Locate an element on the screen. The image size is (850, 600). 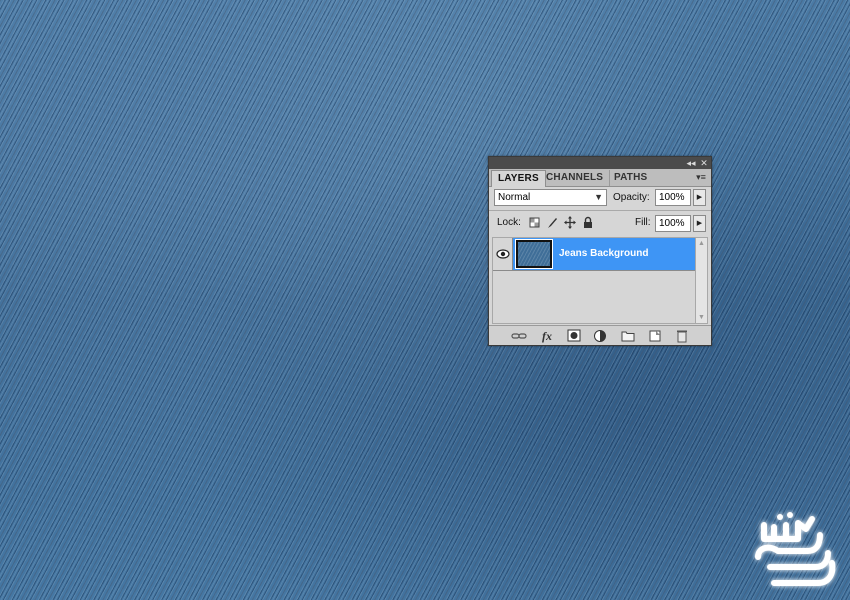
close-icon: ✕ is located at coordinates (704, 163).